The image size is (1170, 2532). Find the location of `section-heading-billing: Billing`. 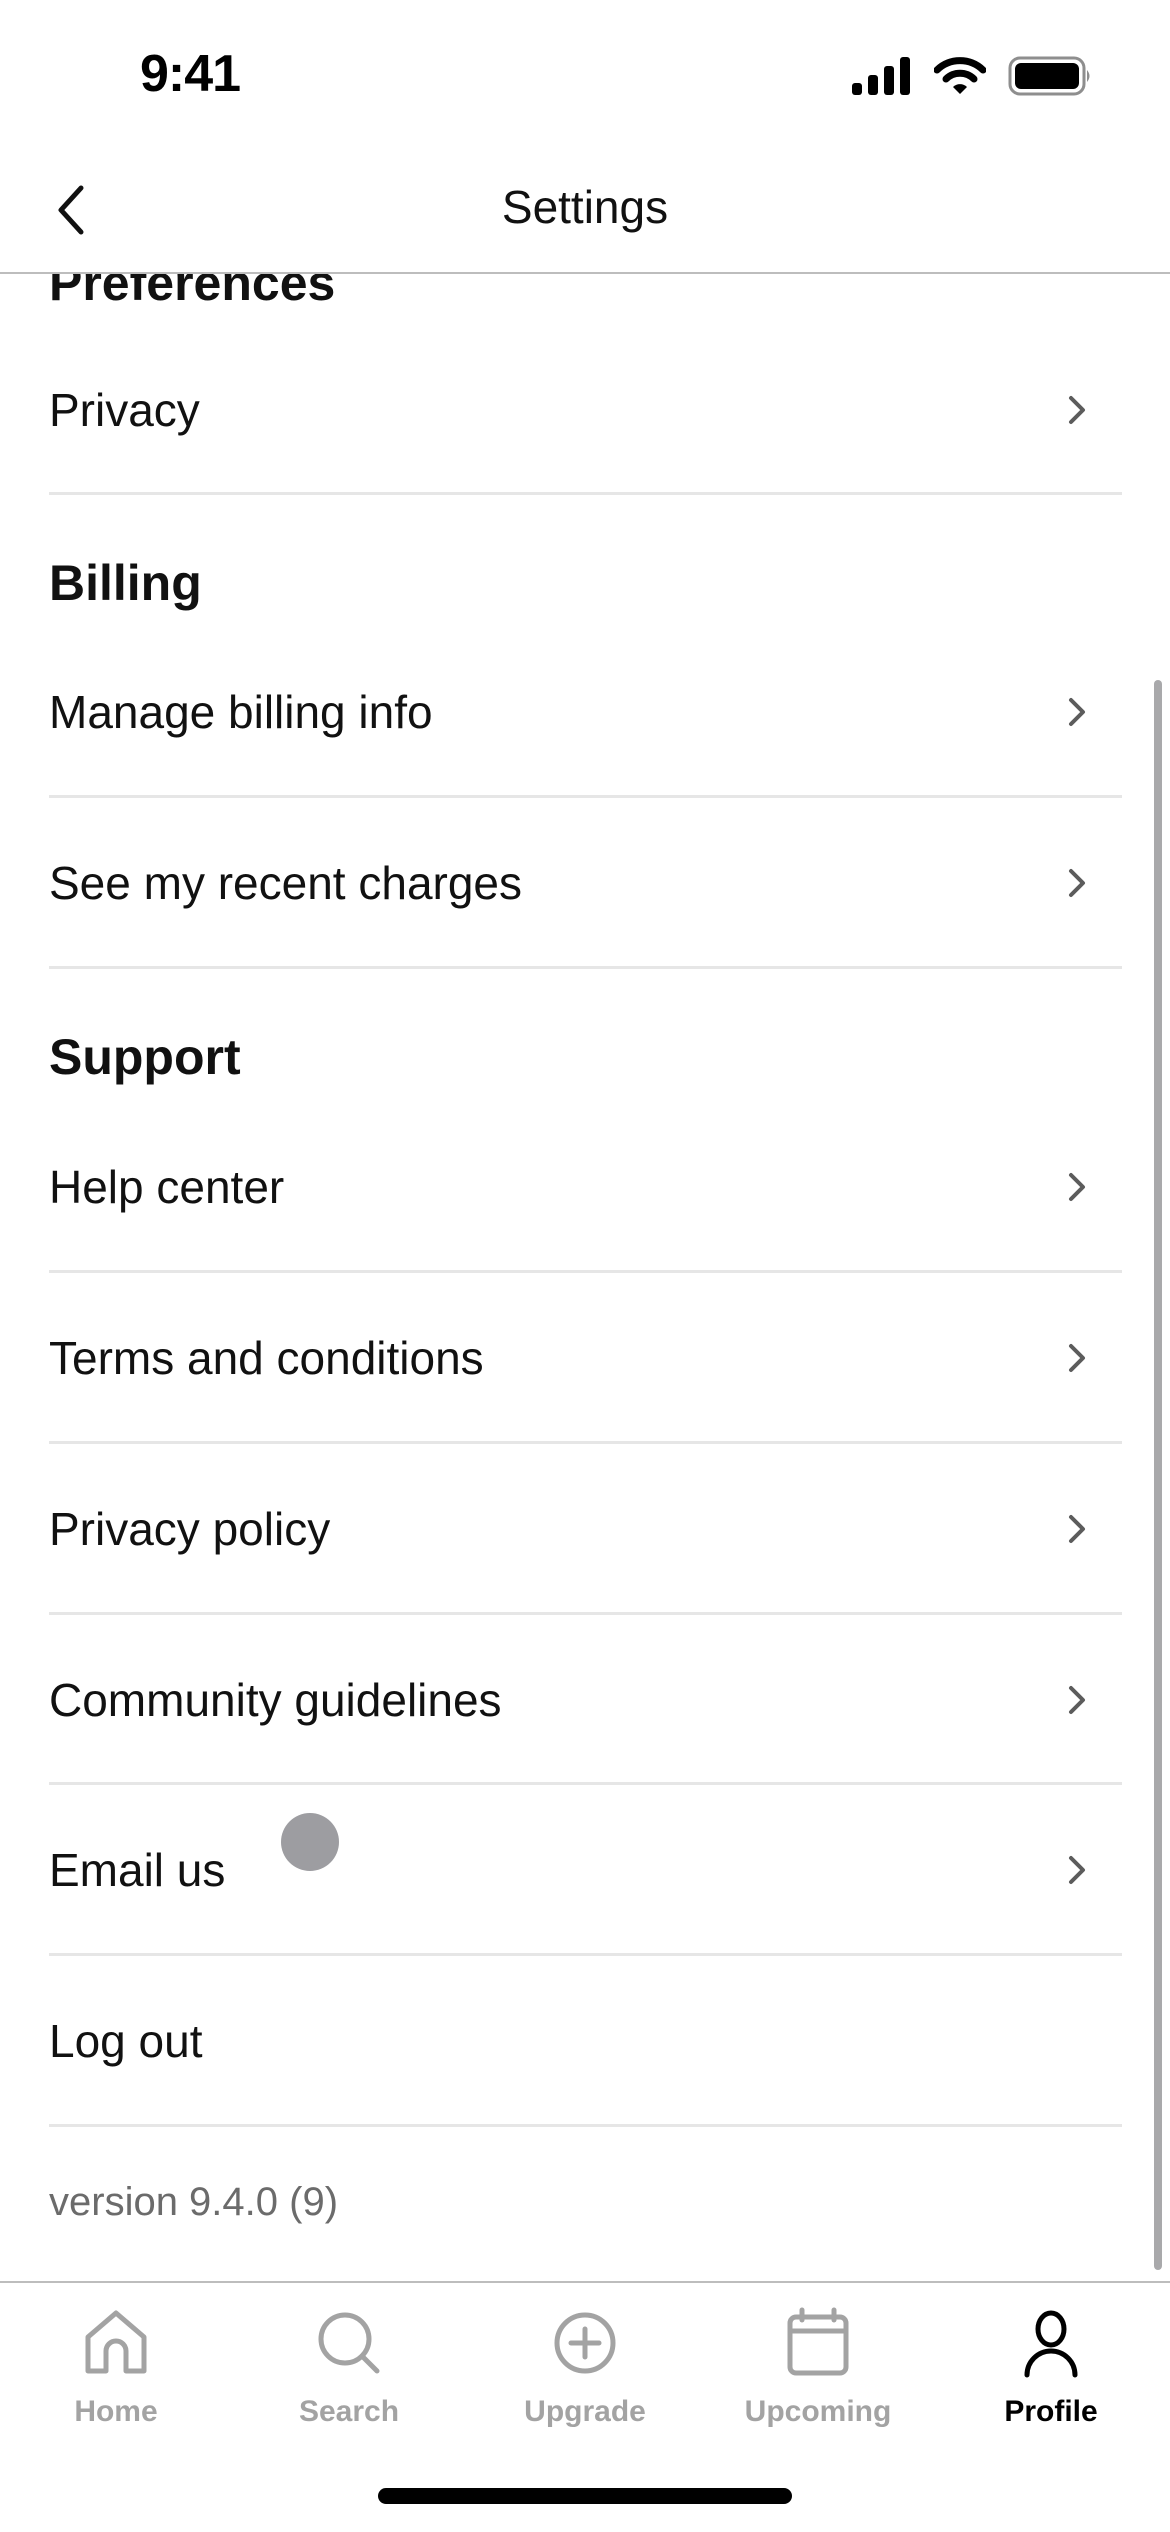

section-heading-billing: Billing is located at coordinates (125, 583).